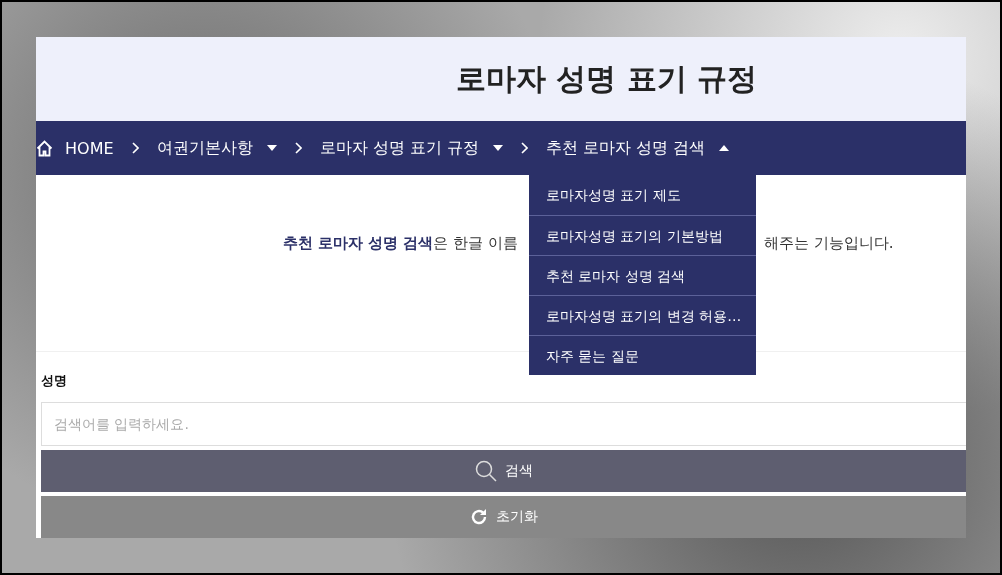 The height and width of the screenshot is (575, 1002). Describe the element at coordinates (642, 194) in the screenshot. I see `dropdown-item: 로마자성명 표기 제도` at that location.